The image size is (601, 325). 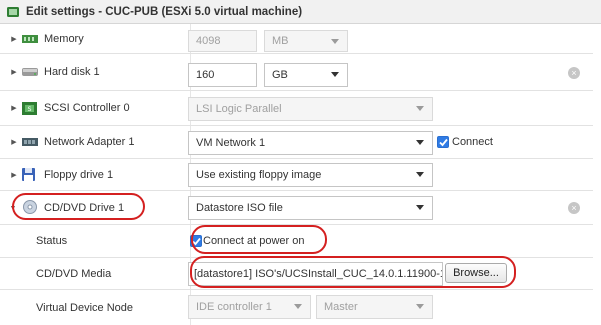 What do you see at coordinates (32, 39) in the screenshot?
I see `memory-icon` at bounding box center [32, 39].